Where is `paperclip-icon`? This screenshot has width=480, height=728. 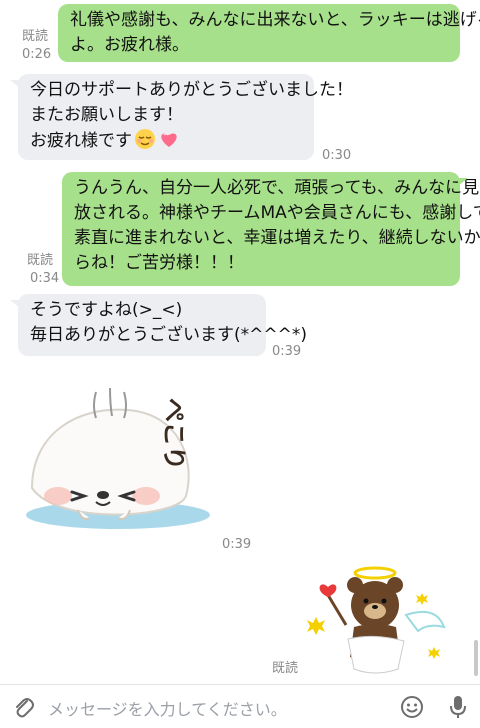 paperclip-icon is located at coordinates (23, 707).